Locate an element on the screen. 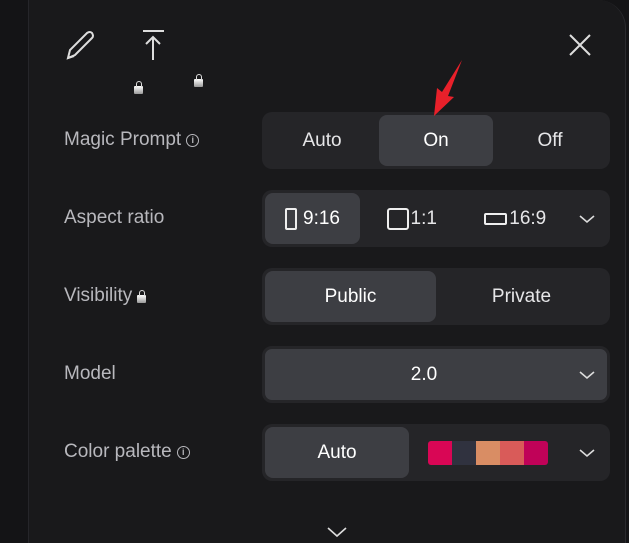 The height and width of the screenshot is (543, 629). aspect-ratio-selector: 9:16 1:1 16:9 is located at coordinates (436, 218).